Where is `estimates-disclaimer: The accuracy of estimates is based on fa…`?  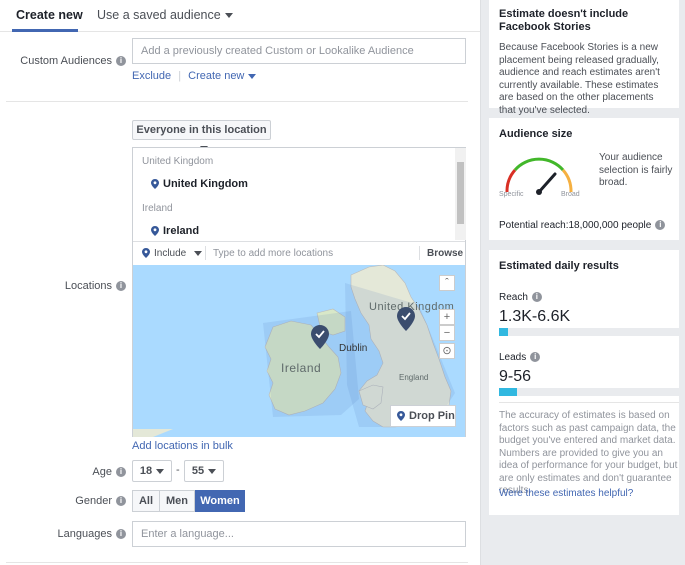 estimates-disclaimer: The accuracy of estimates is based on fa… is located at coordinates (588, 453).